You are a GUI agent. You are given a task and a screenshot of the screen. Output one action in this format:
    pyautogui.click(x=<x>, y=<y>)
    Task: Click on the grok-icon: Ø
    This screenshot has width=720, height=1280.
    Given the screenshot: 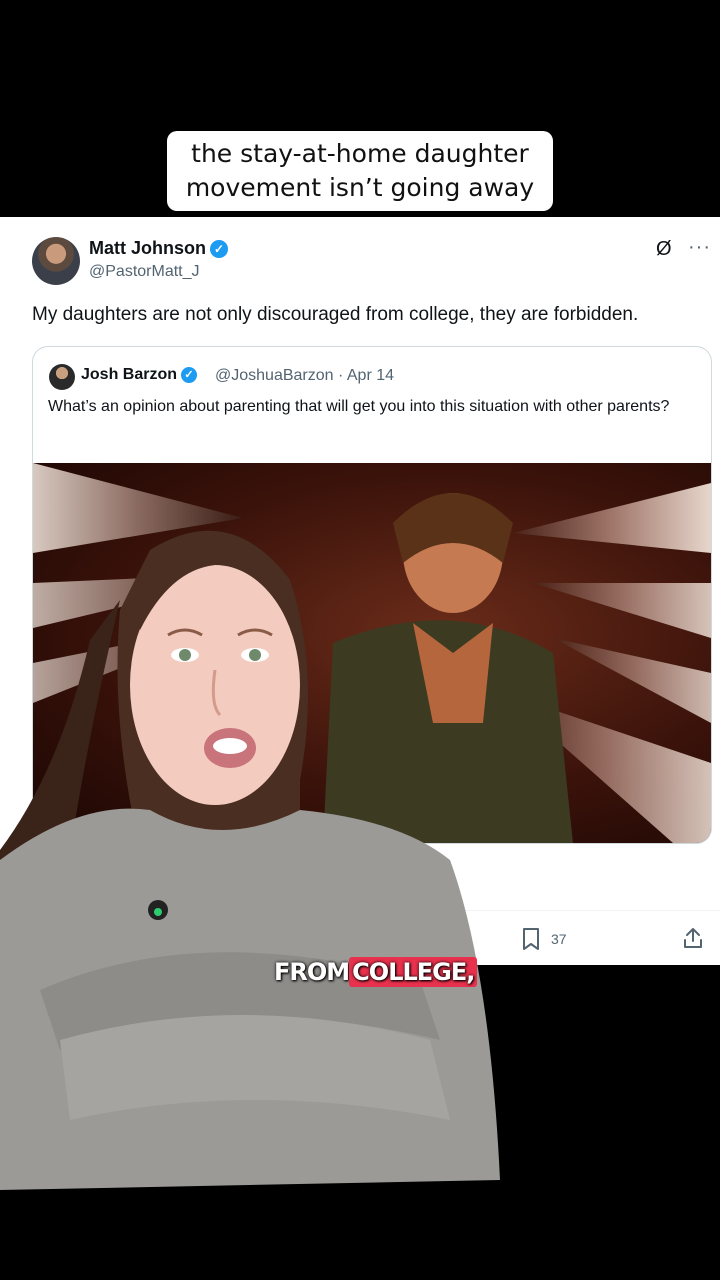 What is the action you would take?
    pyautogui.click(x=667, y=249)
    